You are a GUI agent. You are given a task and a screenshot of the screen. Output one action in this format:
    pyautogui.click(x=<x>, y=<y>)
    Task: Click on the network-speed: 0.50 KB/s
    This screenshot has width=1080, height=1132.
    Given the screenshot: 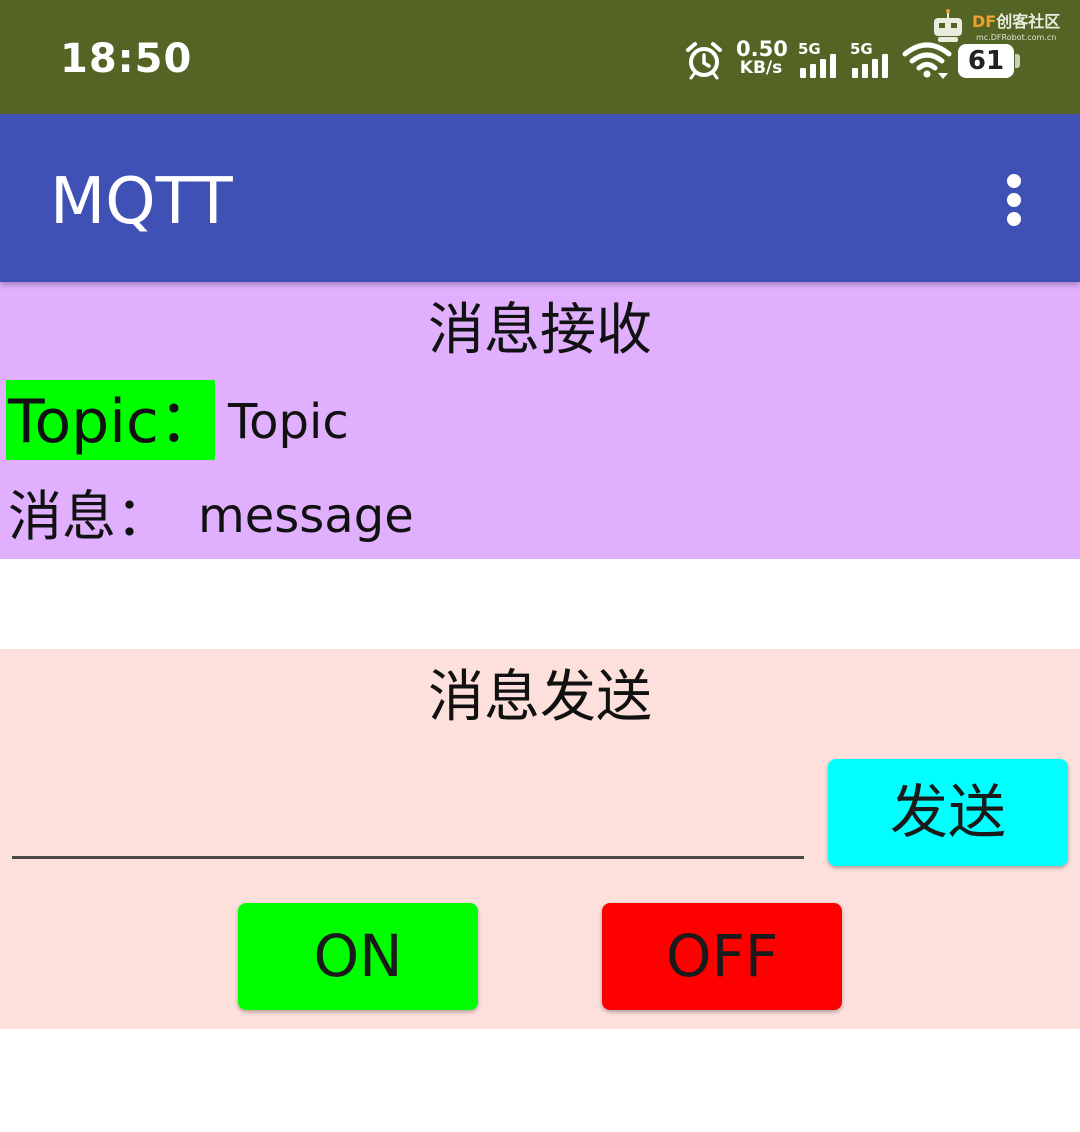 What is the action you would take?
    pyautogui.click(x=762, y=57)
    